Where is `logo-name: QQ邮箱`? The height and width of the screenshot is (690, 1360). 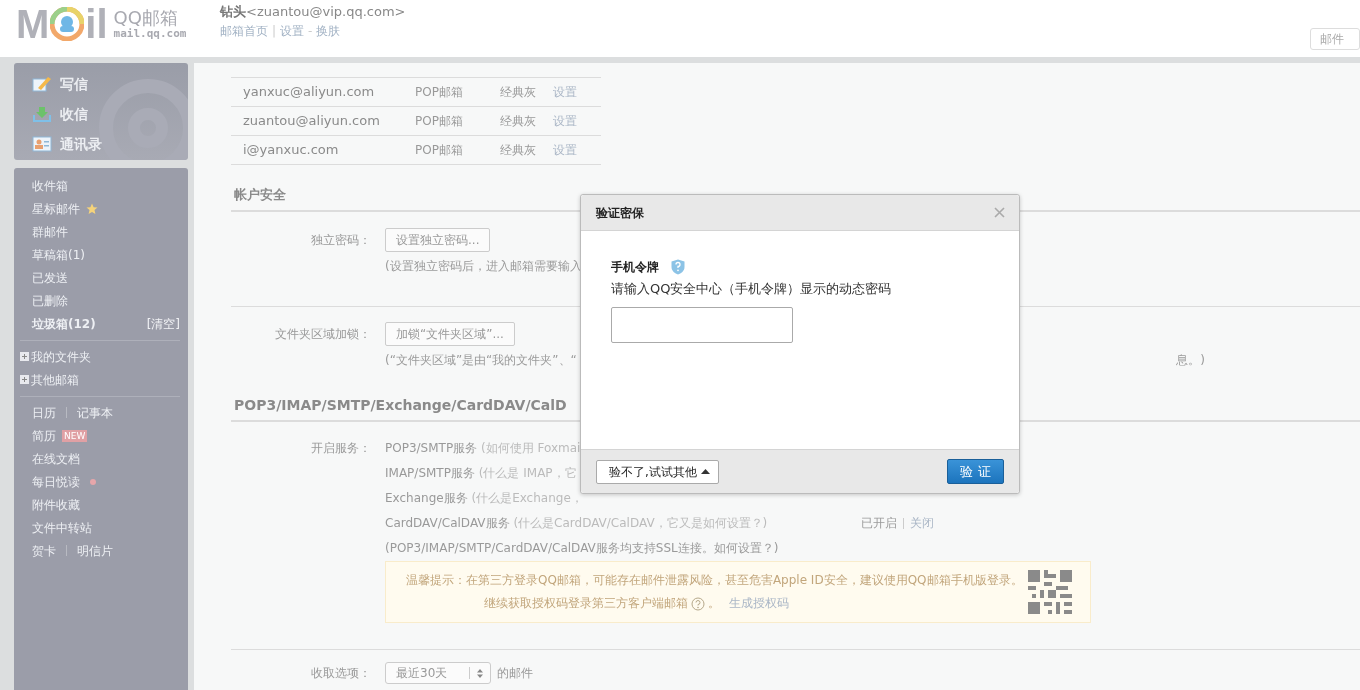 logo-name: QQ邮箱 is located at coordinates (146, 18).